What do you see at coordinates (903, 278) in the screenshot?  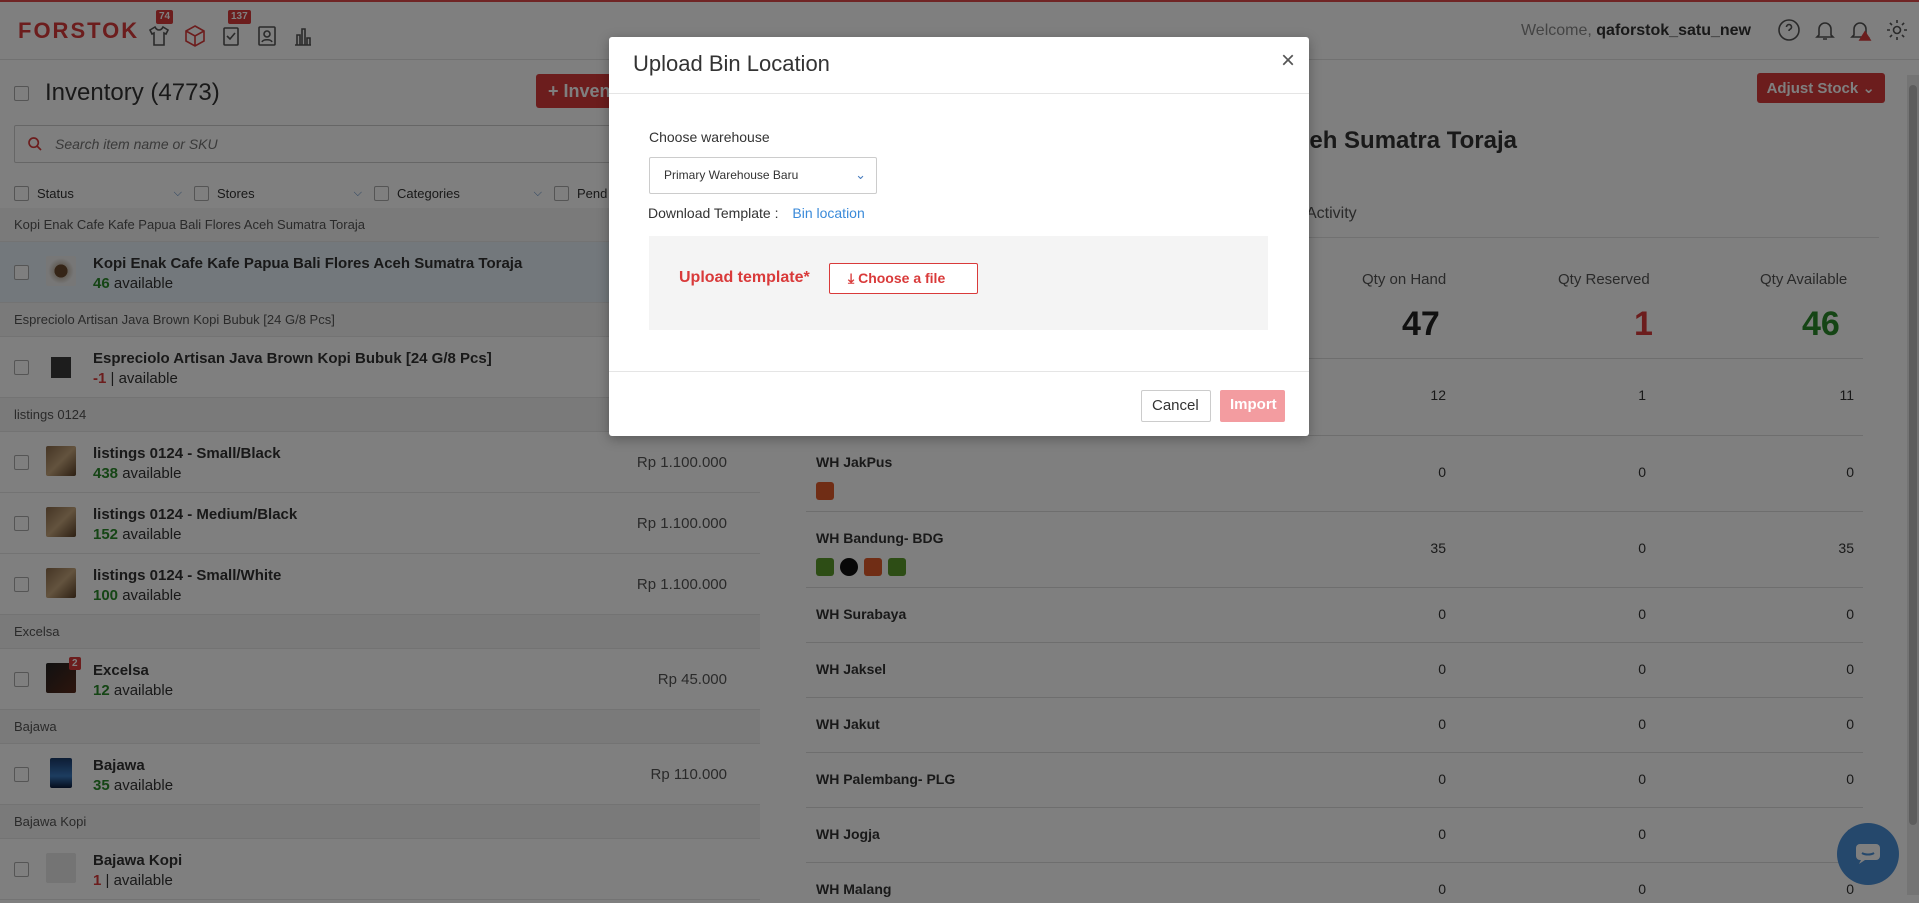 I see `choose-file-button: ⤓ Choose a file` at bounding box center [903, 278].